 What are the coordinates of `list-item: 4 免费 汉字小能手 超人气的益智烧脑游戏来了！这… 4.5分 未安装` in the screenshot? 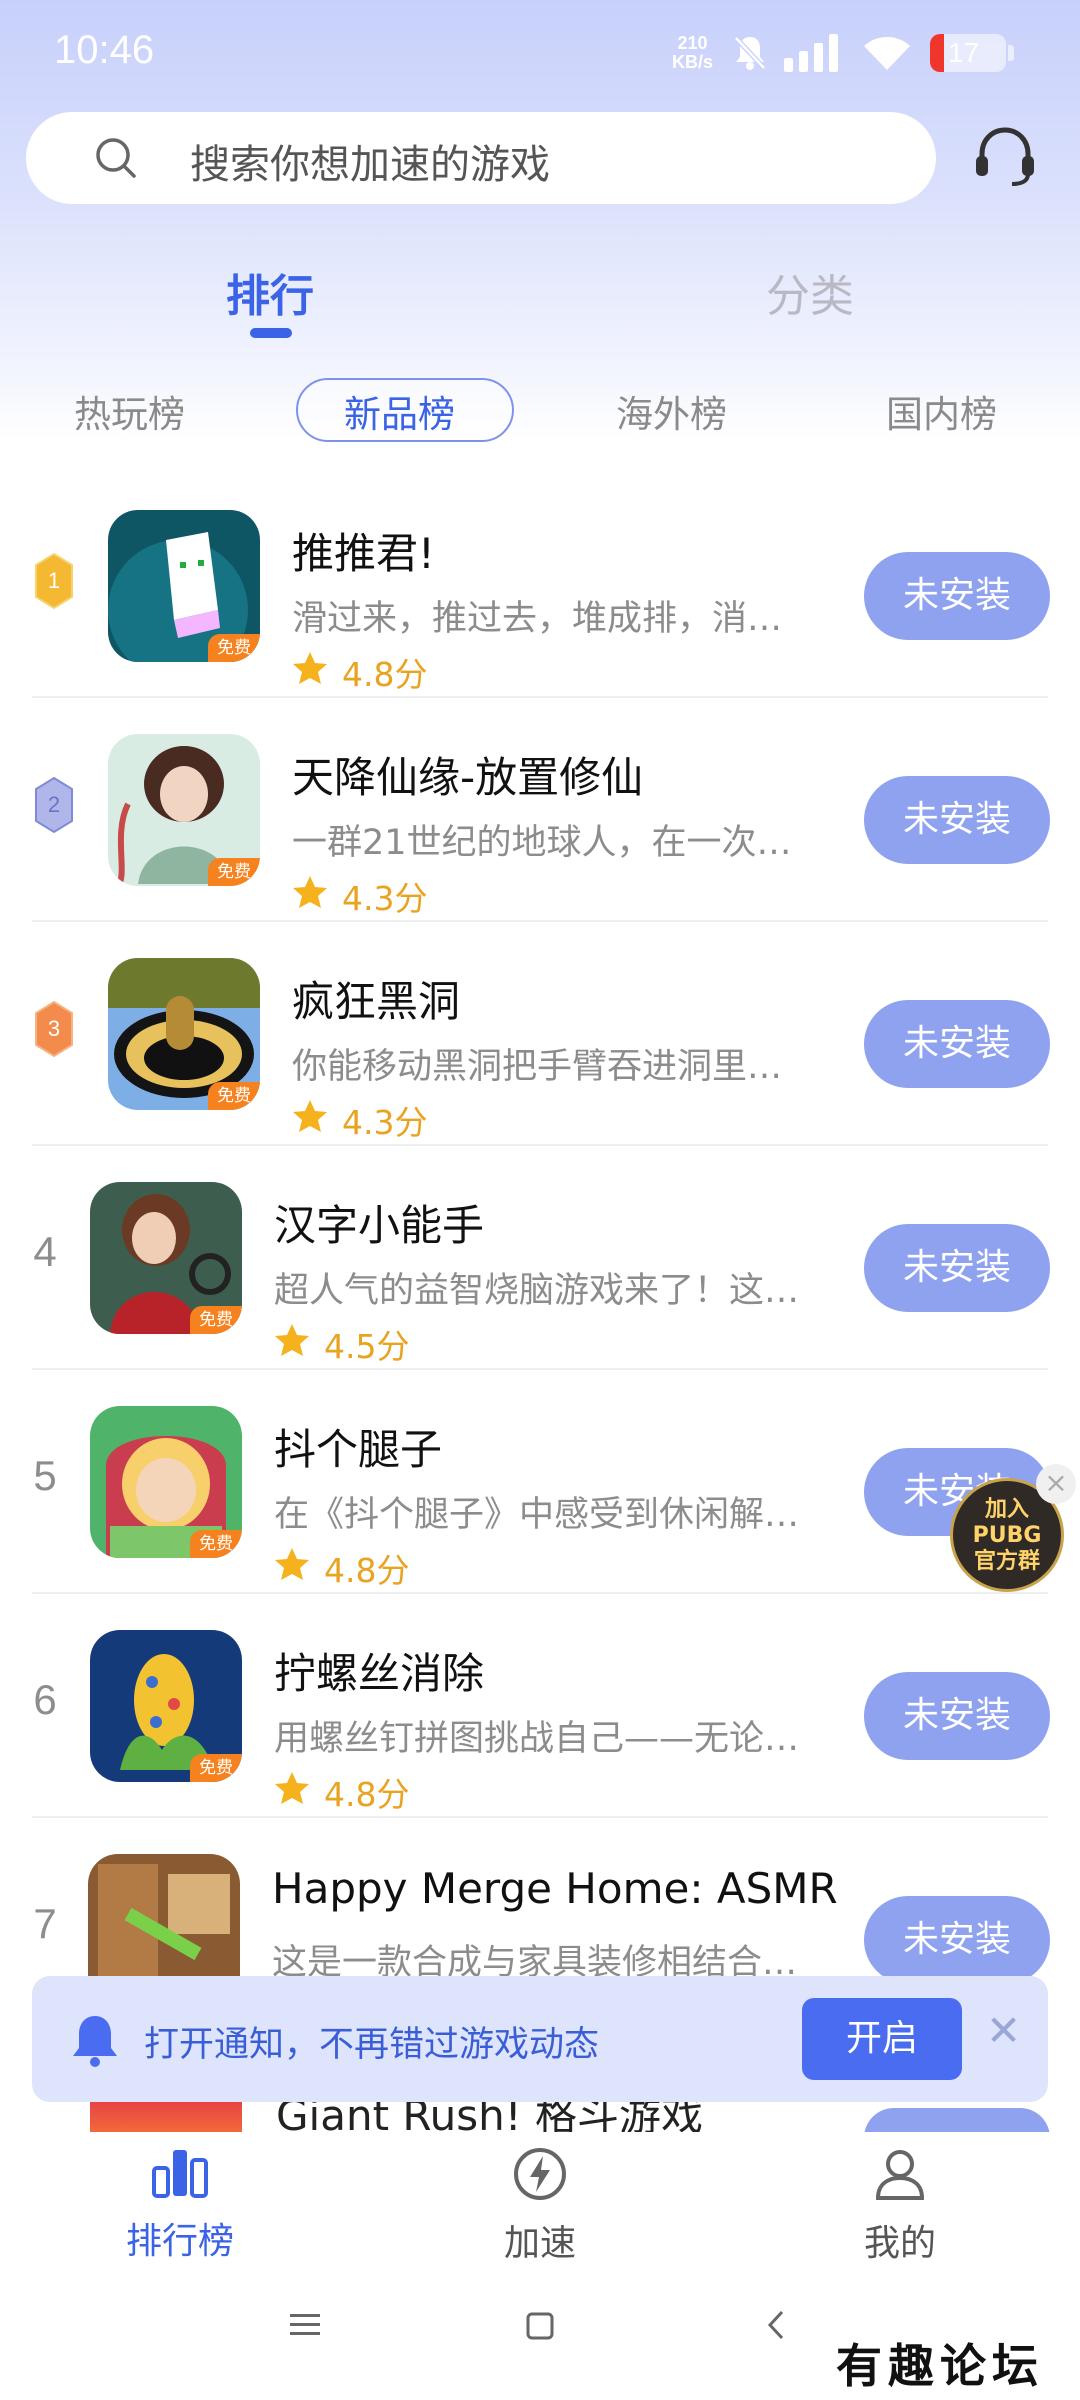 It's located at (540, 1258).